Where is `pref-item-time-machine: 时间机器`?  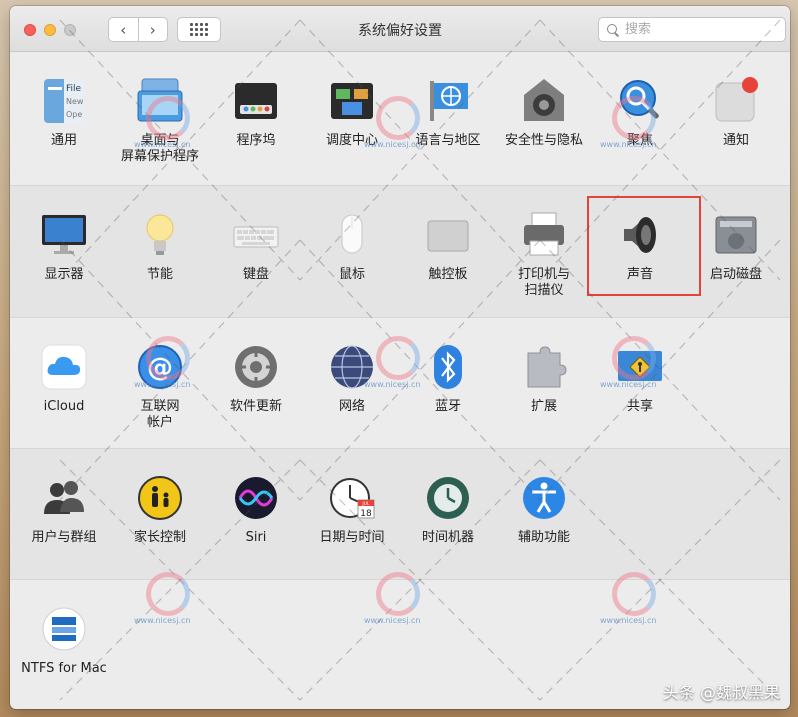
pref-item-time-machine: 时间机器 is located at coordinates (448, 510).